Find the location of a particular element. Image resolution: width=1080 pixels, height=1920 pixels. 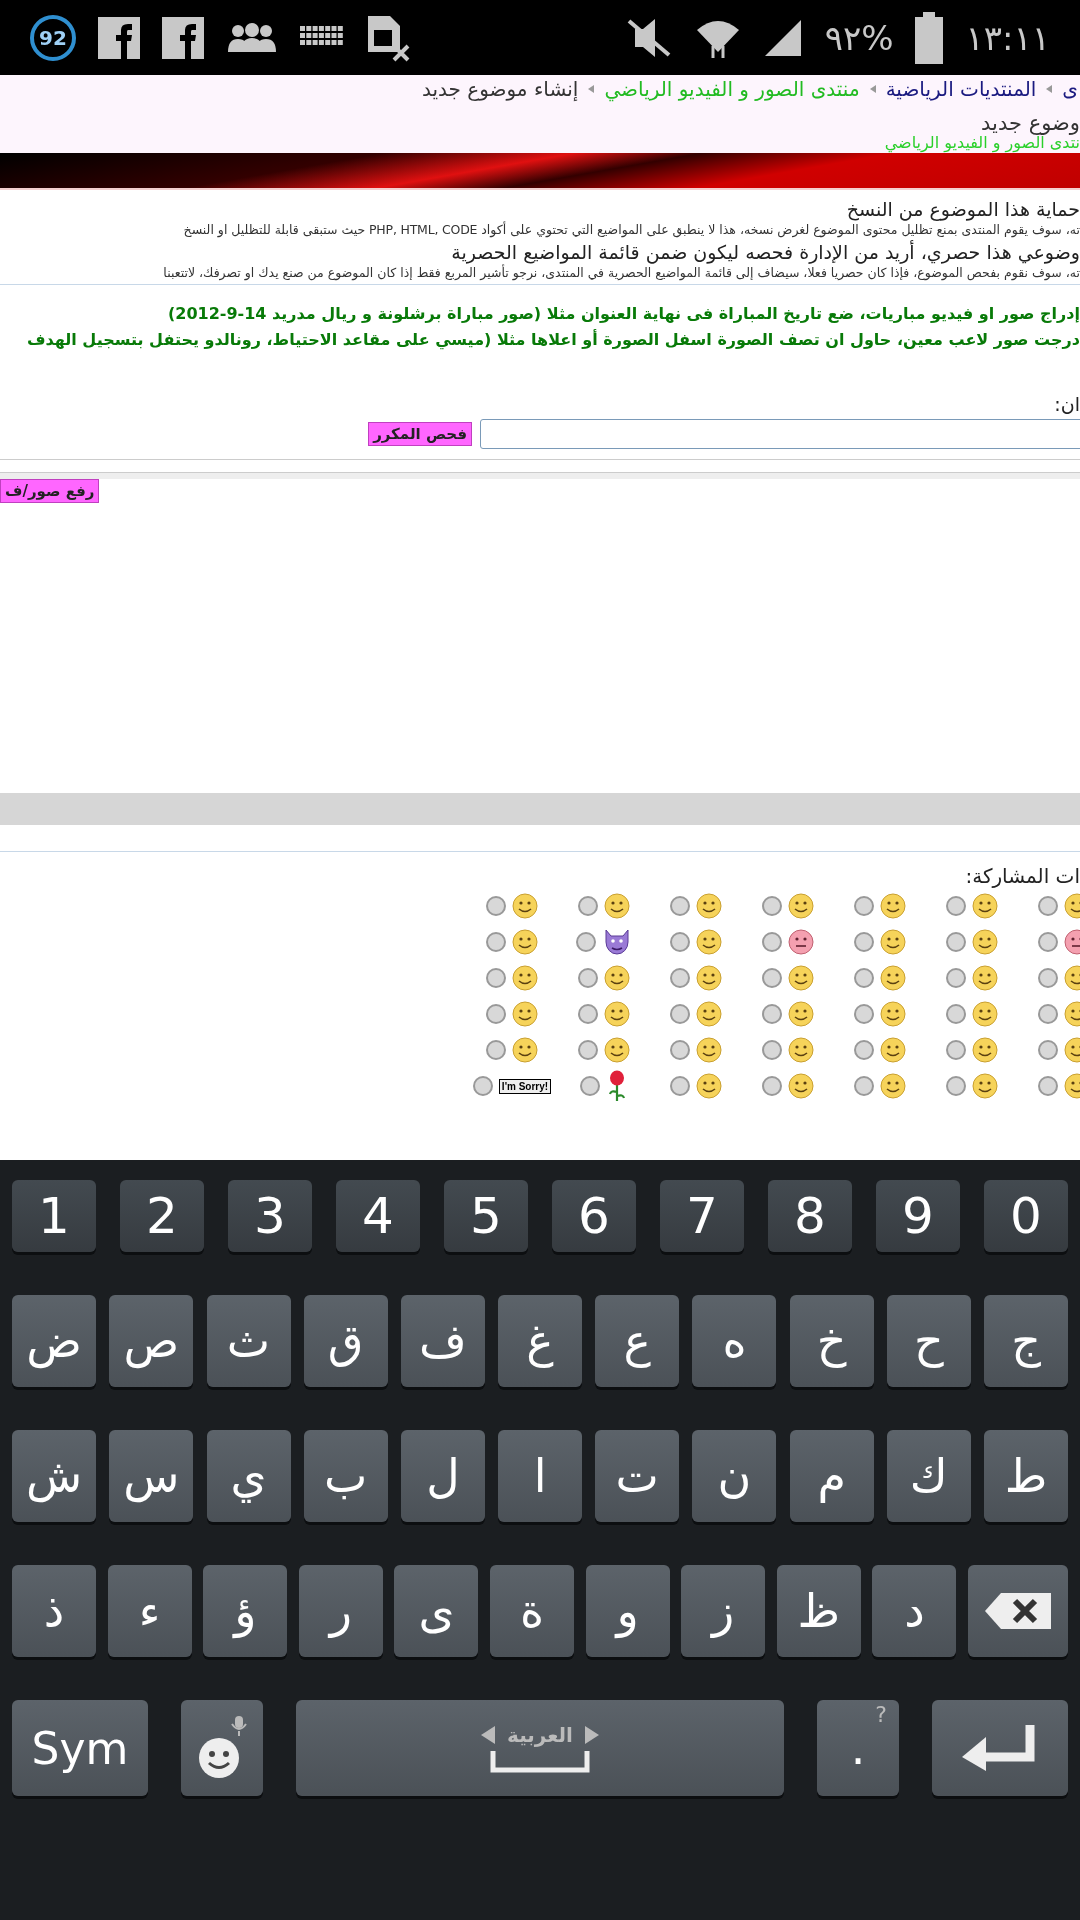

letter-key: ش is located at coordinates (54, 1476).